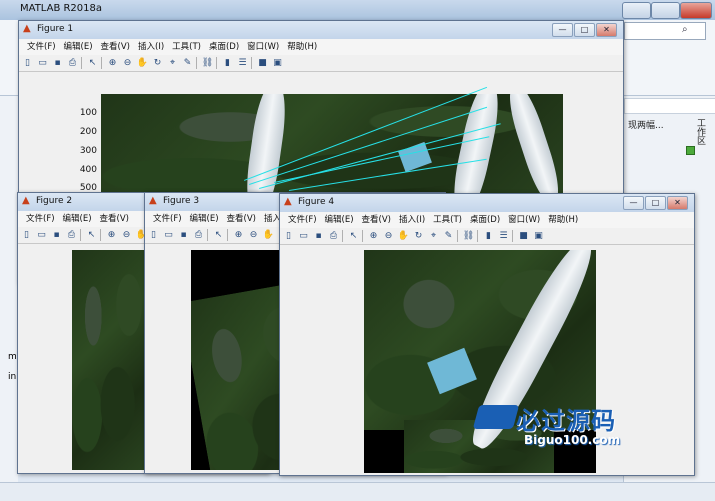 The width and height of the screenshot is (715, 501). I want to click on search-icon: ⌕, so click(685, 29).